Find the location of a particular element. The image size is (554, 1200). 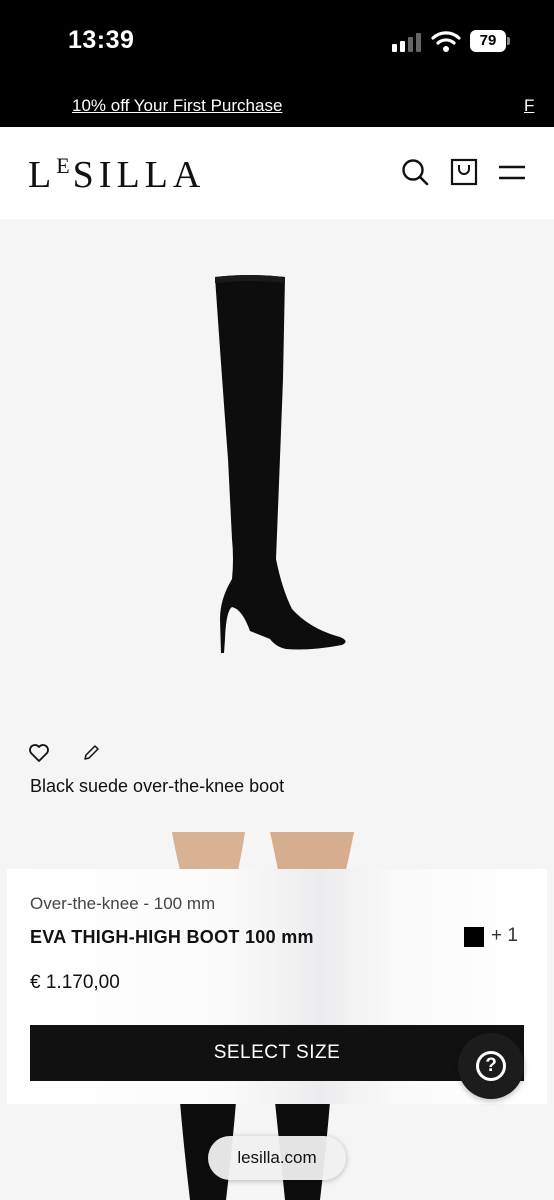

battery-icon: 79 is located at coordinates (490, 41).